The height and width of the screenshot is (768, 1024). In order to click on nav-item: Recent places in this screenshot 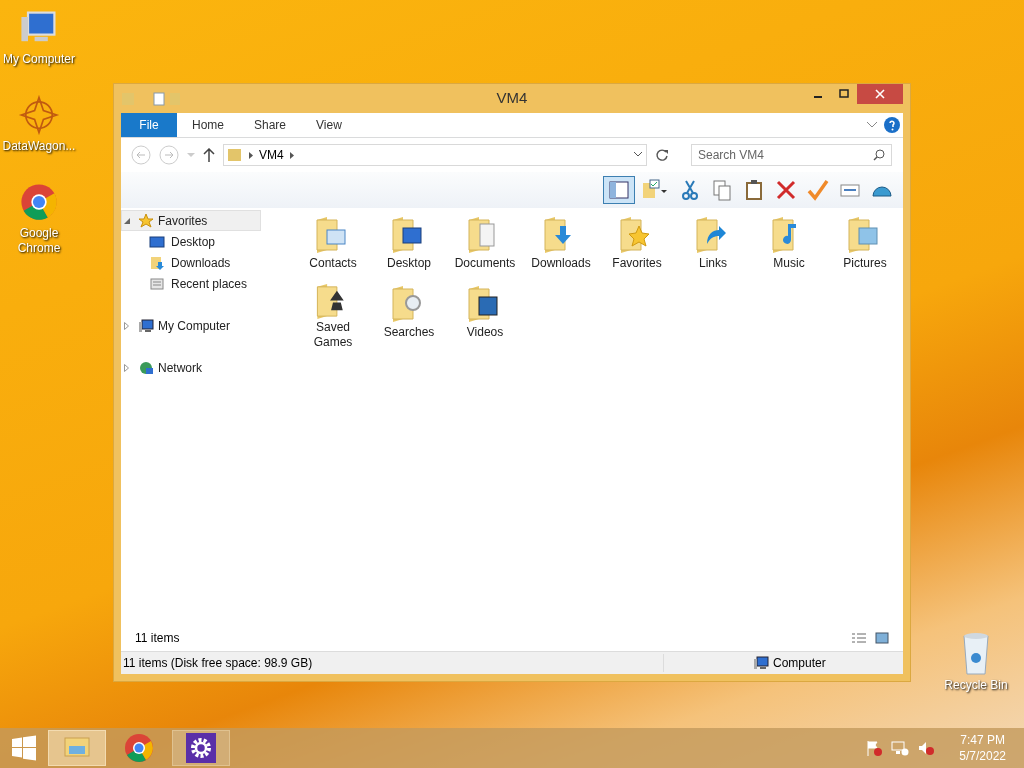, I will do `click(191, 283)`.